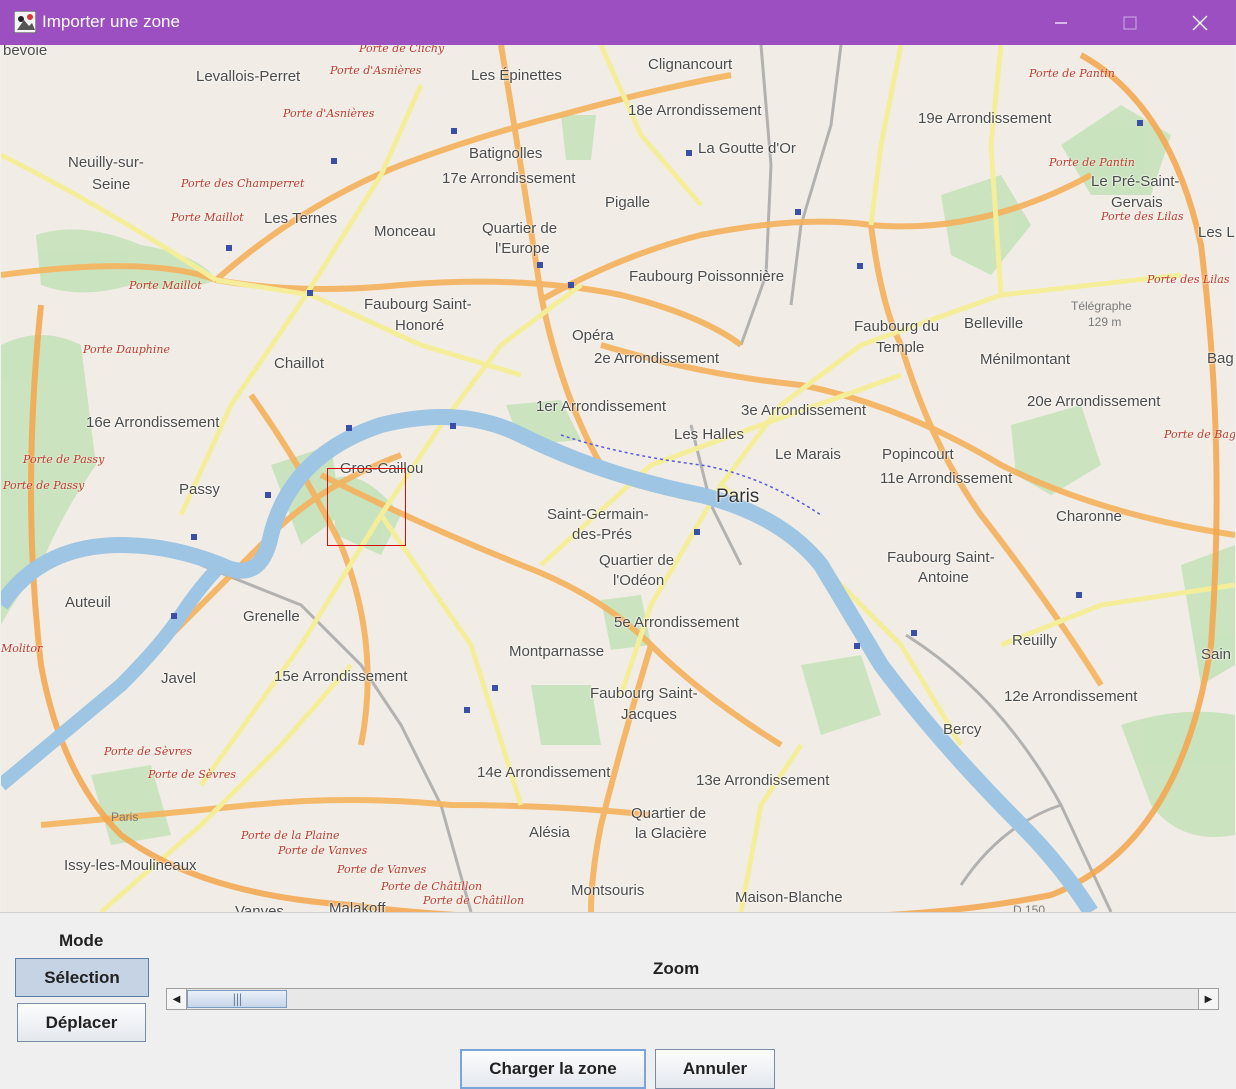 Image resolution: width=1236 pixels, height=1089 pixels. Describe the element at coordinates (1216, 232) in the screenshot. I see `map-label: Les L` at that location.